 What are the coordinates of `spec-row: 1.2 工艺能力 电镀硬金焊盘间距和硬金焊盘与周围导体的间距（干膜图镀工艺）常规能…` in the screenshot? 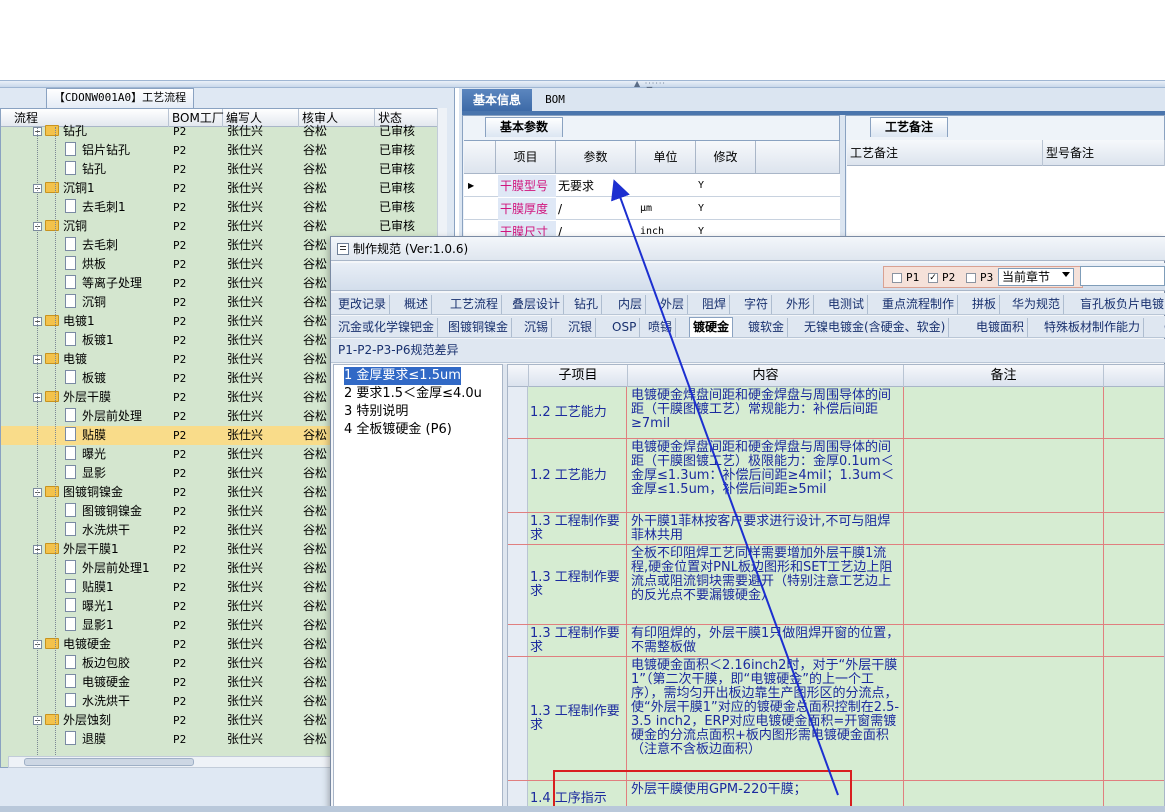 It's located at (836, 413).